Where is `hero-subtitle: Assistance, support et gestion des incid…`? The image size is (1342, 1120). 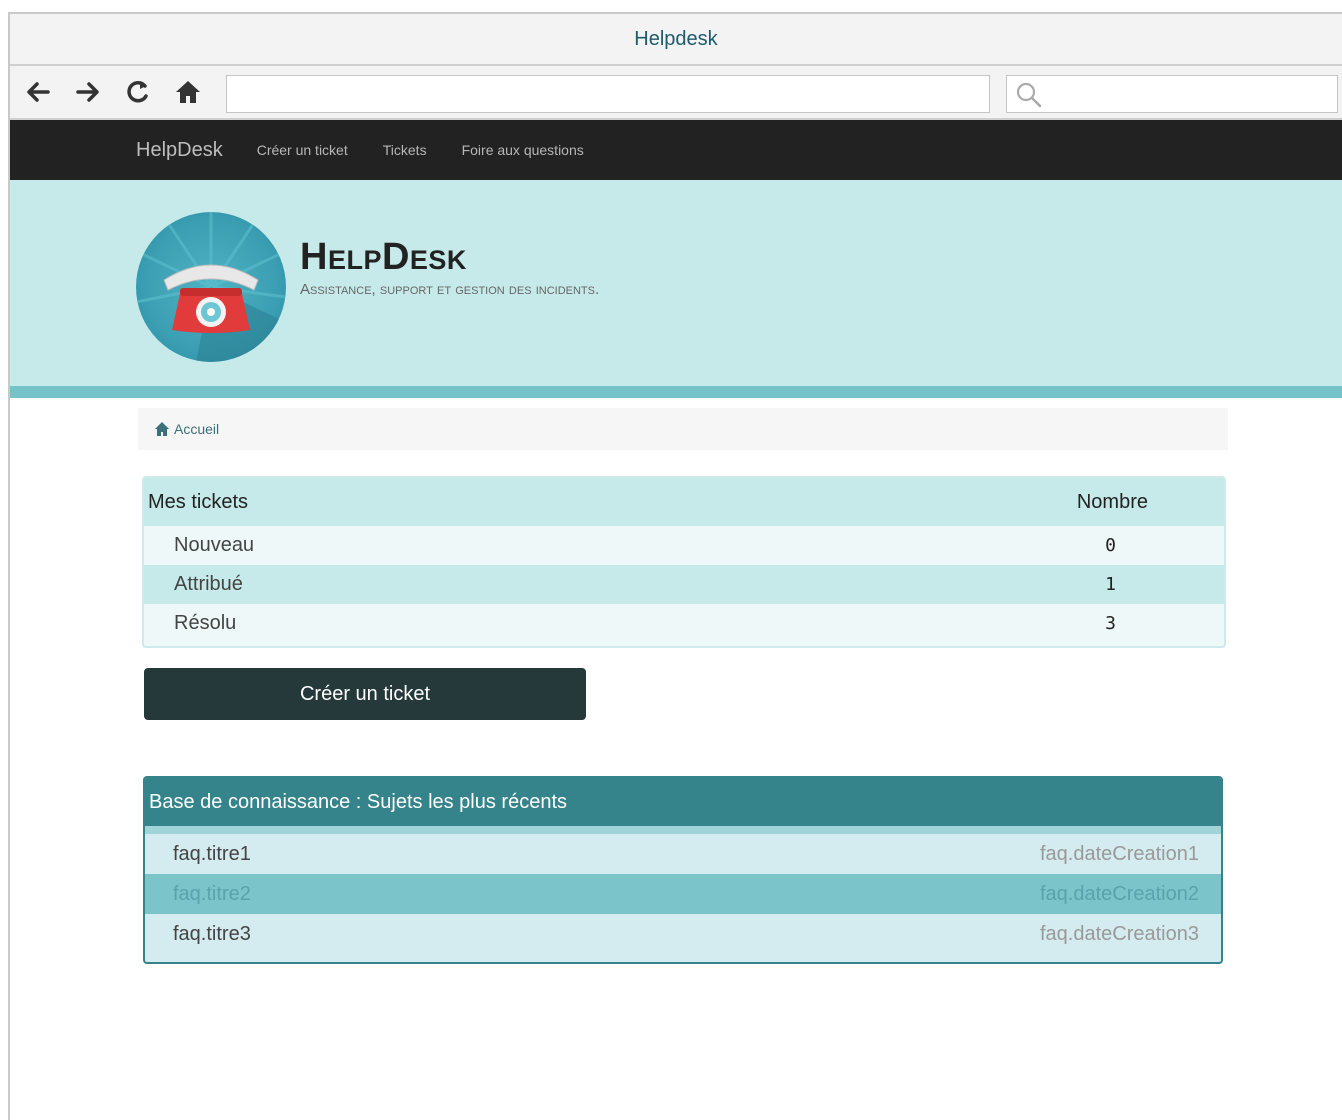
hero-subtitle: Assistance, support et gestion des incid… is located at coordinates (450, 289).